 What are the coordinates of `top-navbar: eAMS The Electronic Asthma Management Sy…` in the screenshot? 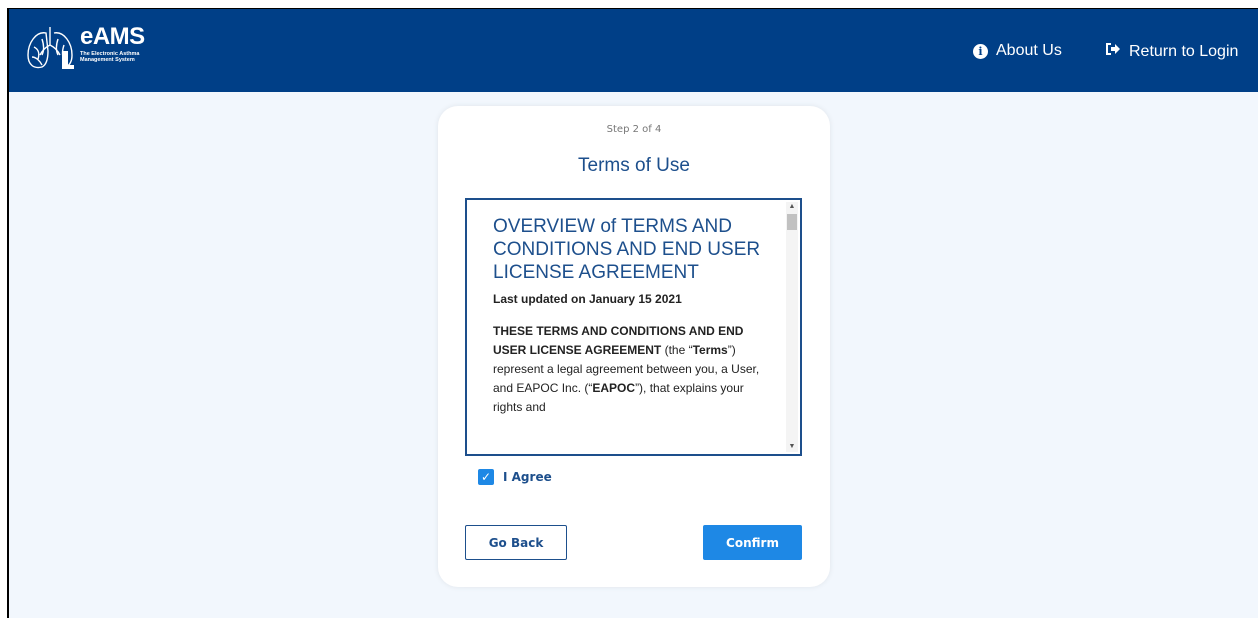 It's located at (633, 50).